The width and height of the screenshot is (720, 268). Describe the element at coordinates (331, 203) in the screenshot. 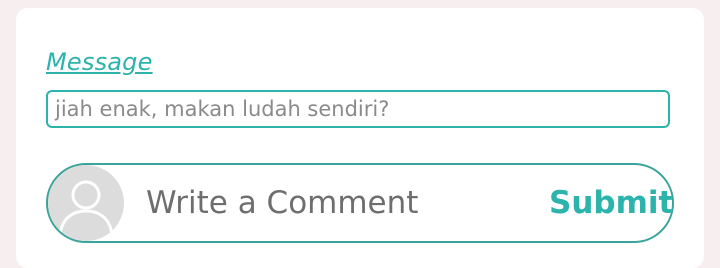

I see `comment-input` at that location.